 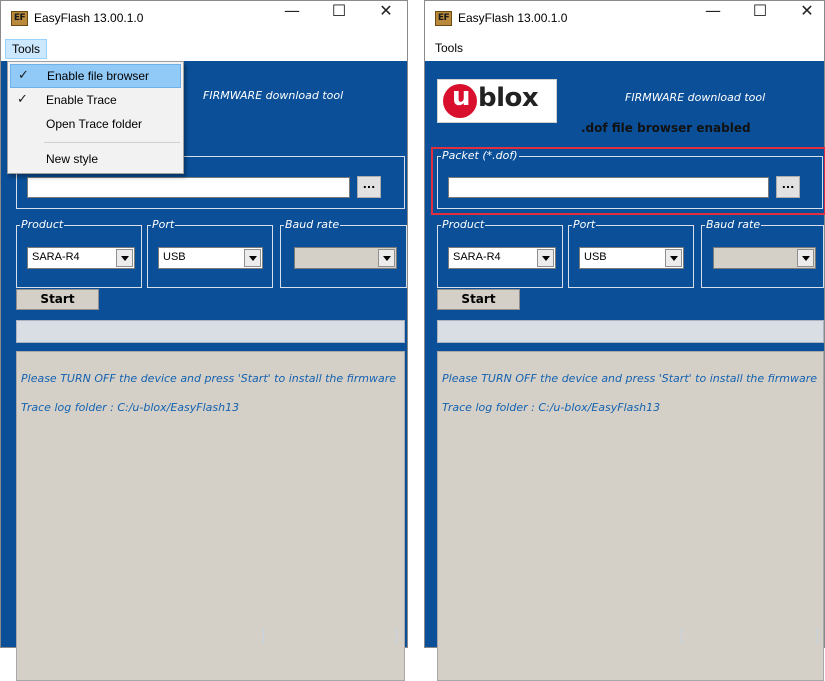 What do you see at coordinates (112, 142) in the screenshot?
I see `menu-separator` at bounding box center [112, 142].